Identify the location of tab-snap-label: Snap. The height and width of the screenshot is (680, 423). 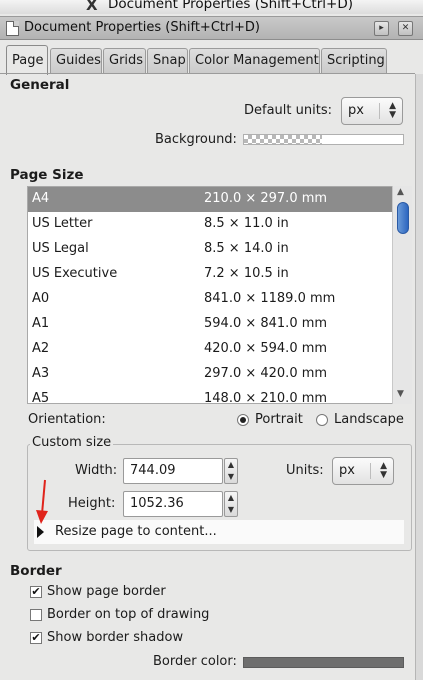
(169, 60).